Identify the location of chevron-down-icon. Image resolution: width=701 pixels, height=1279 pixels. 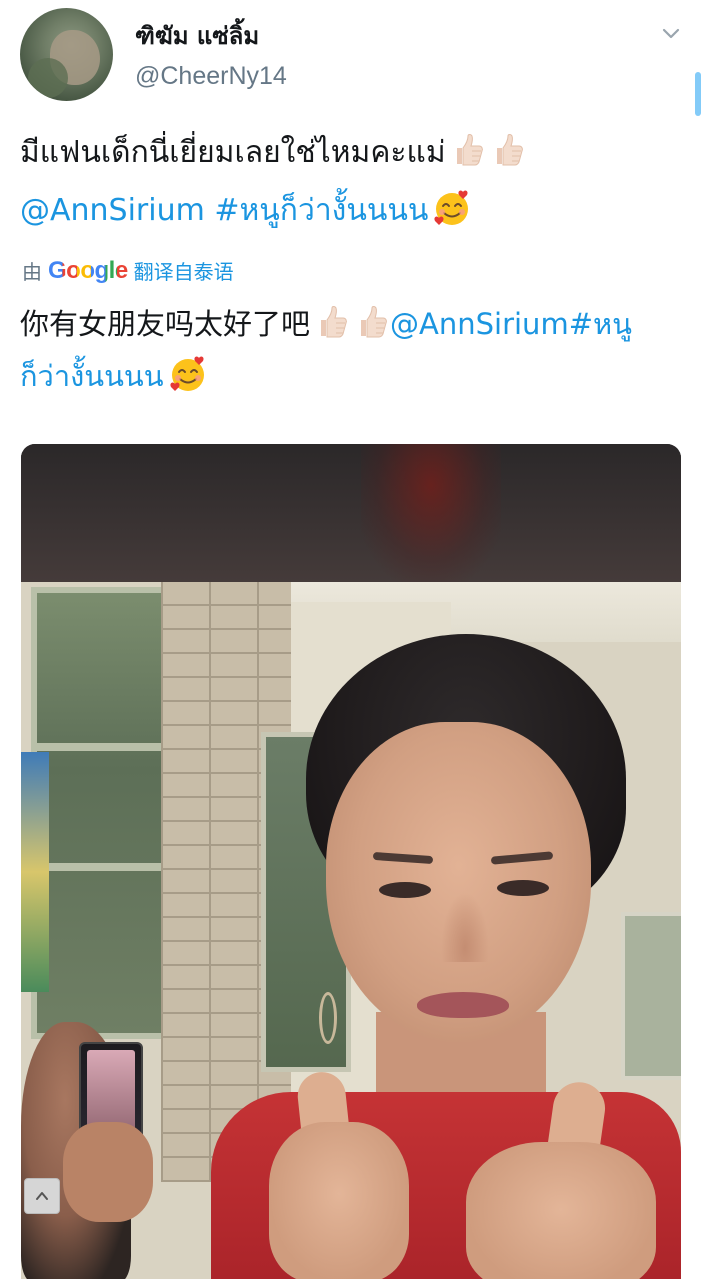
(671, 33).